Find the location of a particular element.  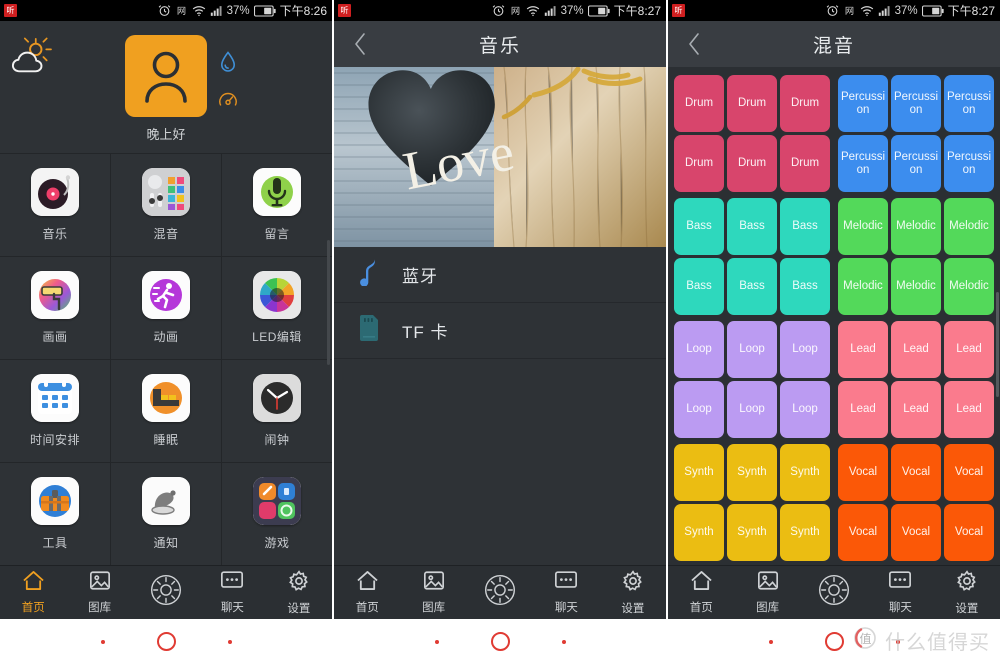

gear-icon is located at coordinates (967, 583).